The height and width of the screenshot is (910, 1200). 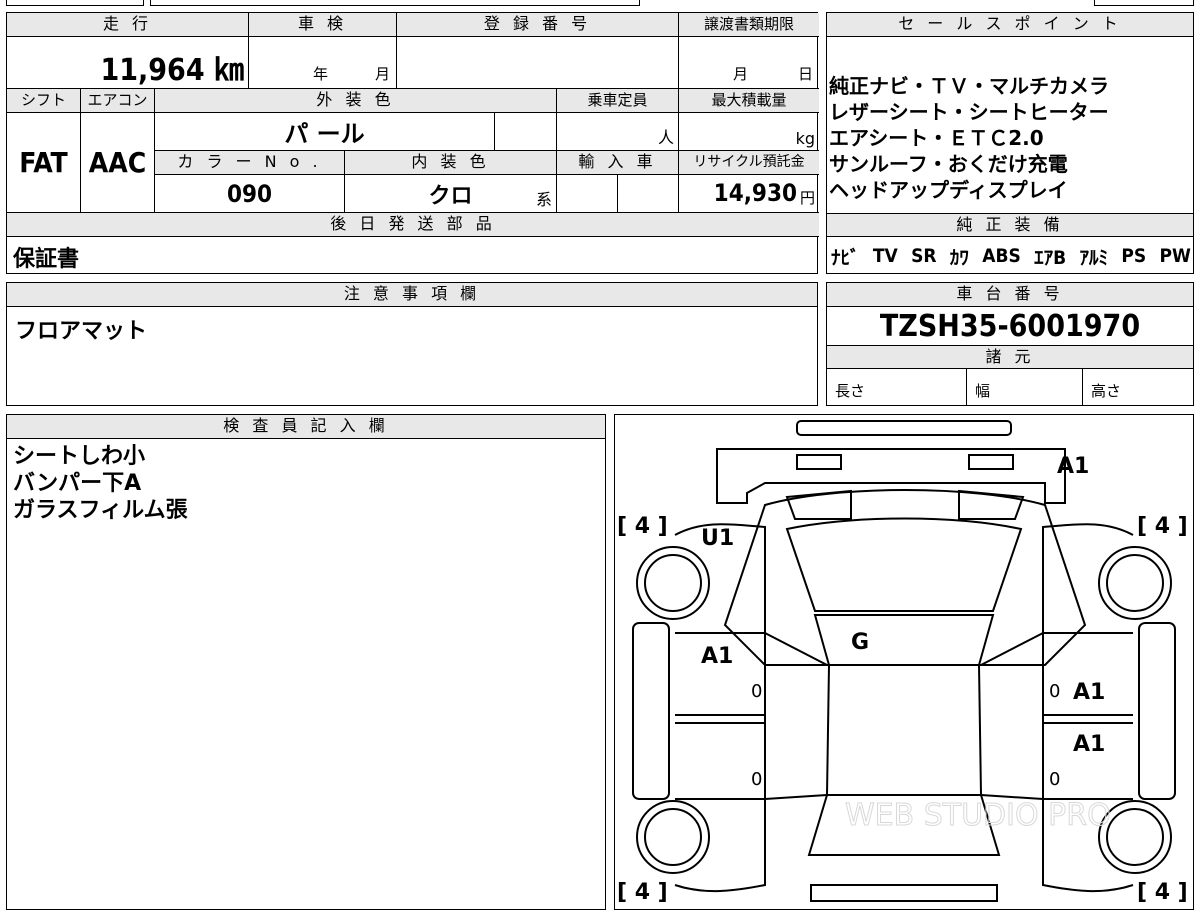 I want to click on mark-windshield: G, so click(x=860, y=642).